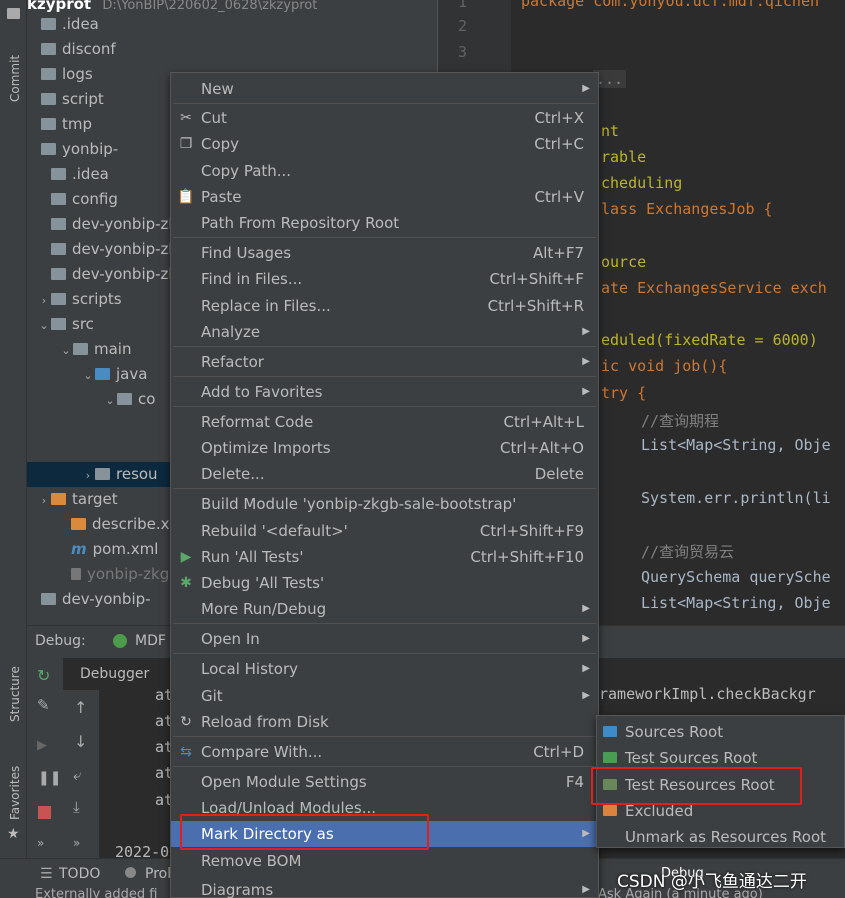  What do you see at coordinates (384, 609) in the screenshot?
I see `menu-item: More Run/Debug ▶` at bounding box center [384, 609].